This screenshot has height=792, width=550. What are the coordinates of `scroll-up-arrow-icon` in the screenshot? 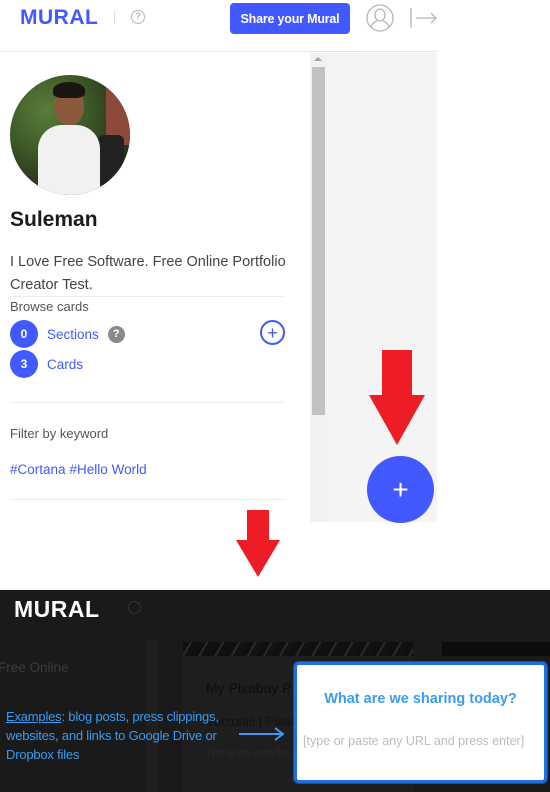 It's located at (318, 59).